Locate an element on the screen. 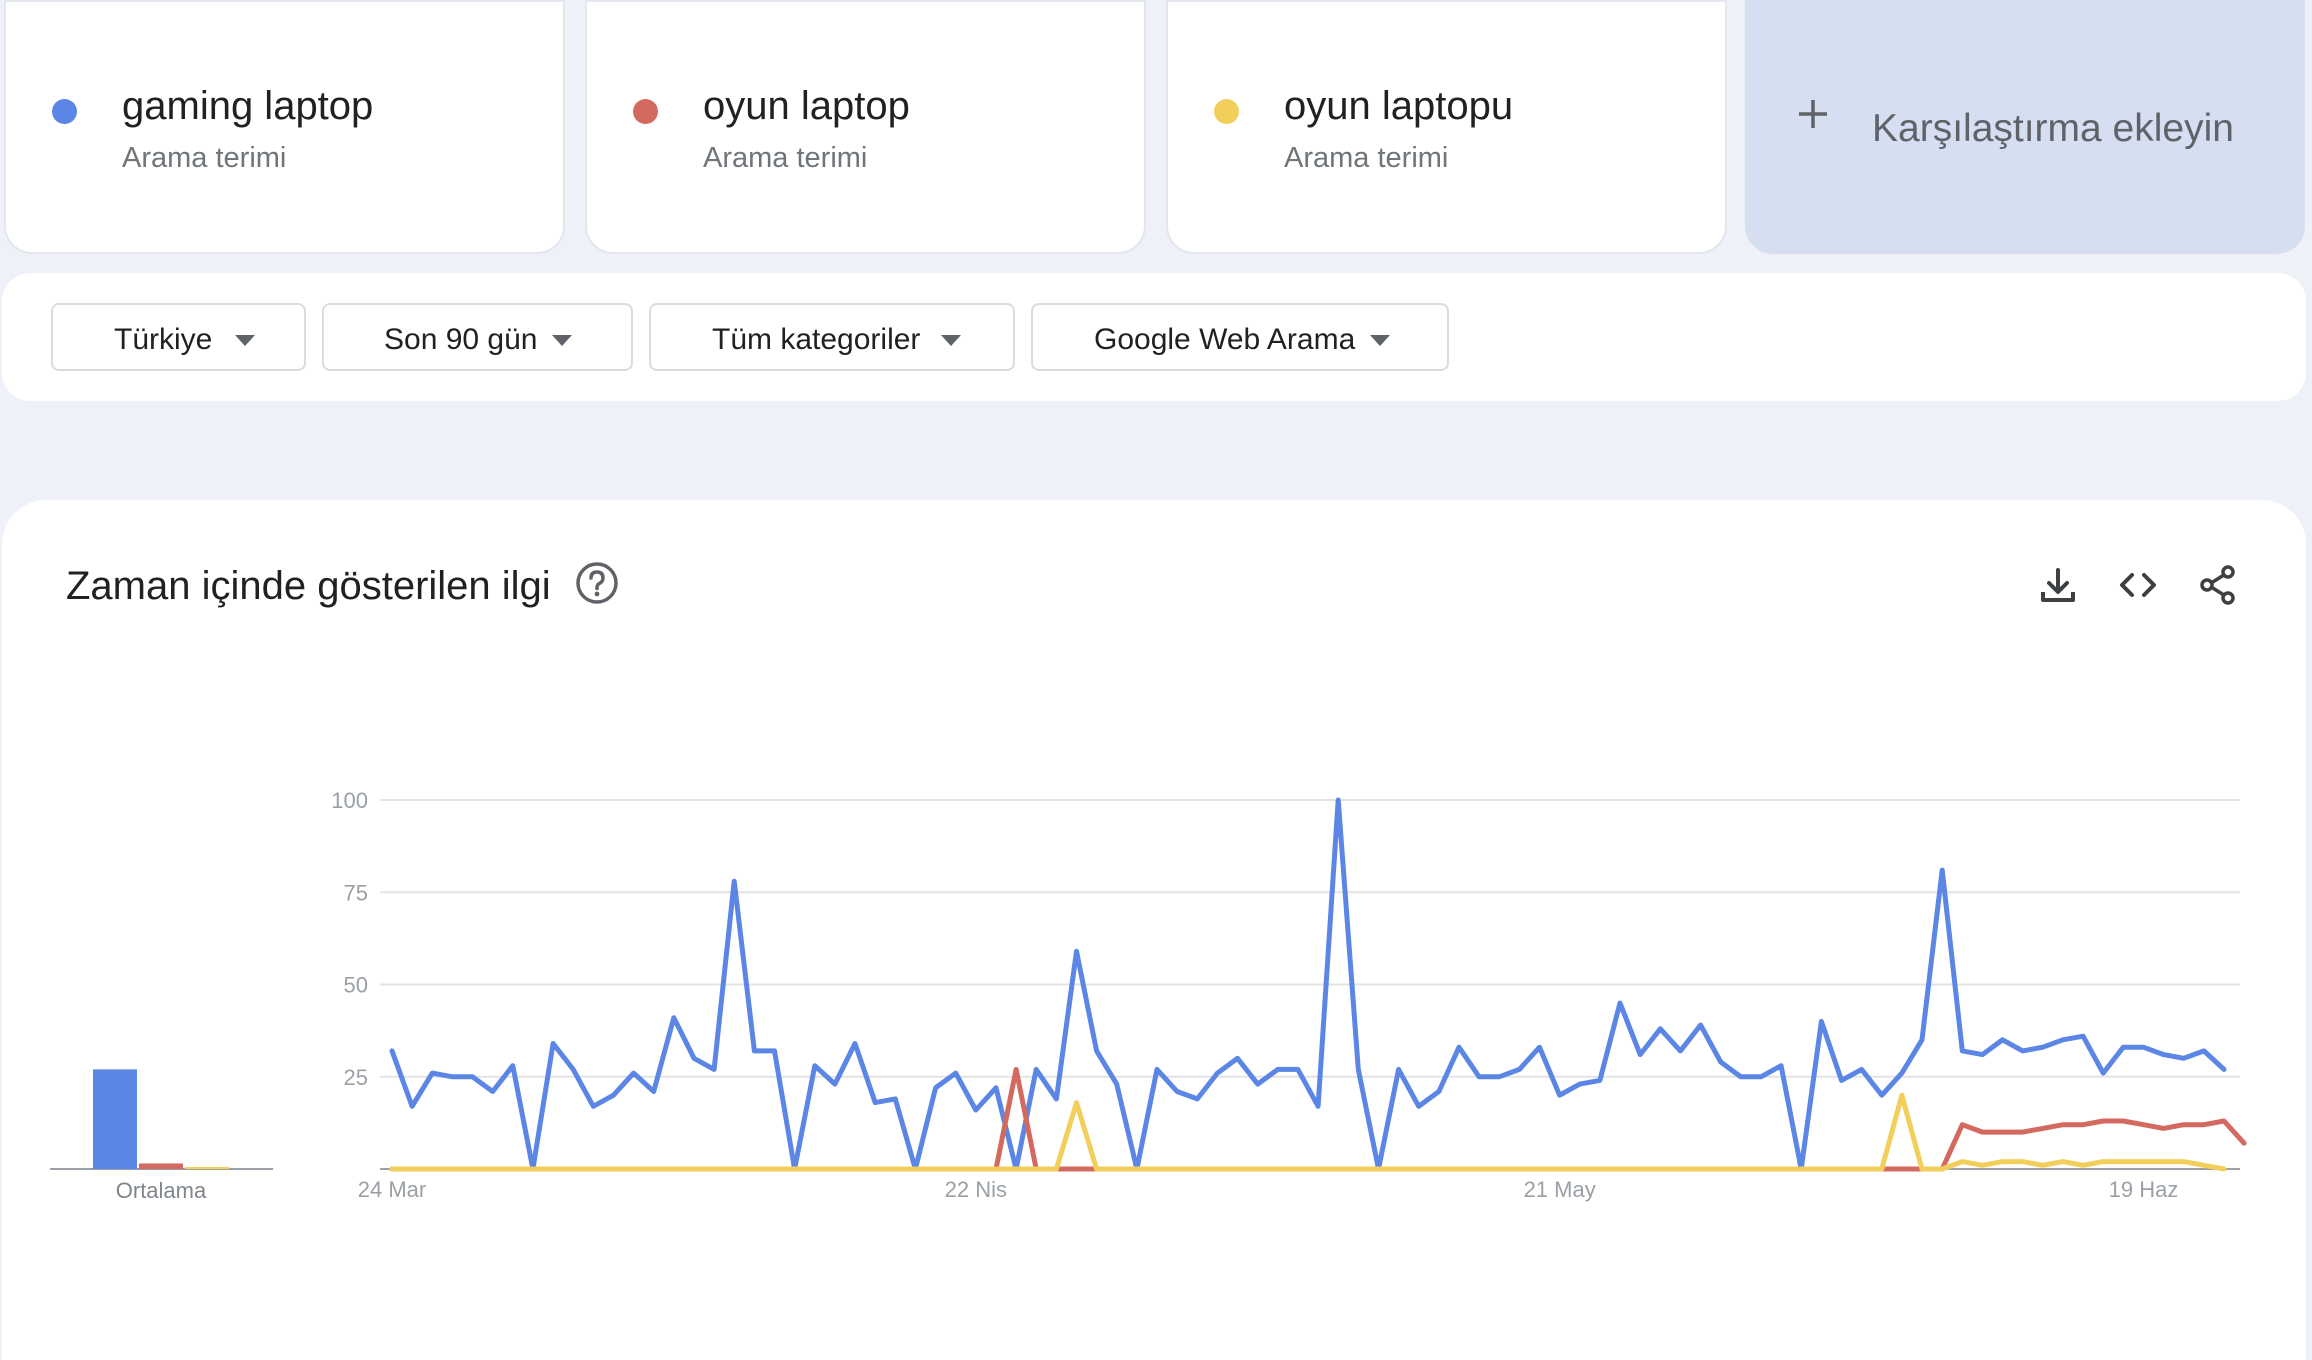  average-label: Ortalama is located at coordinates (161, 1190).